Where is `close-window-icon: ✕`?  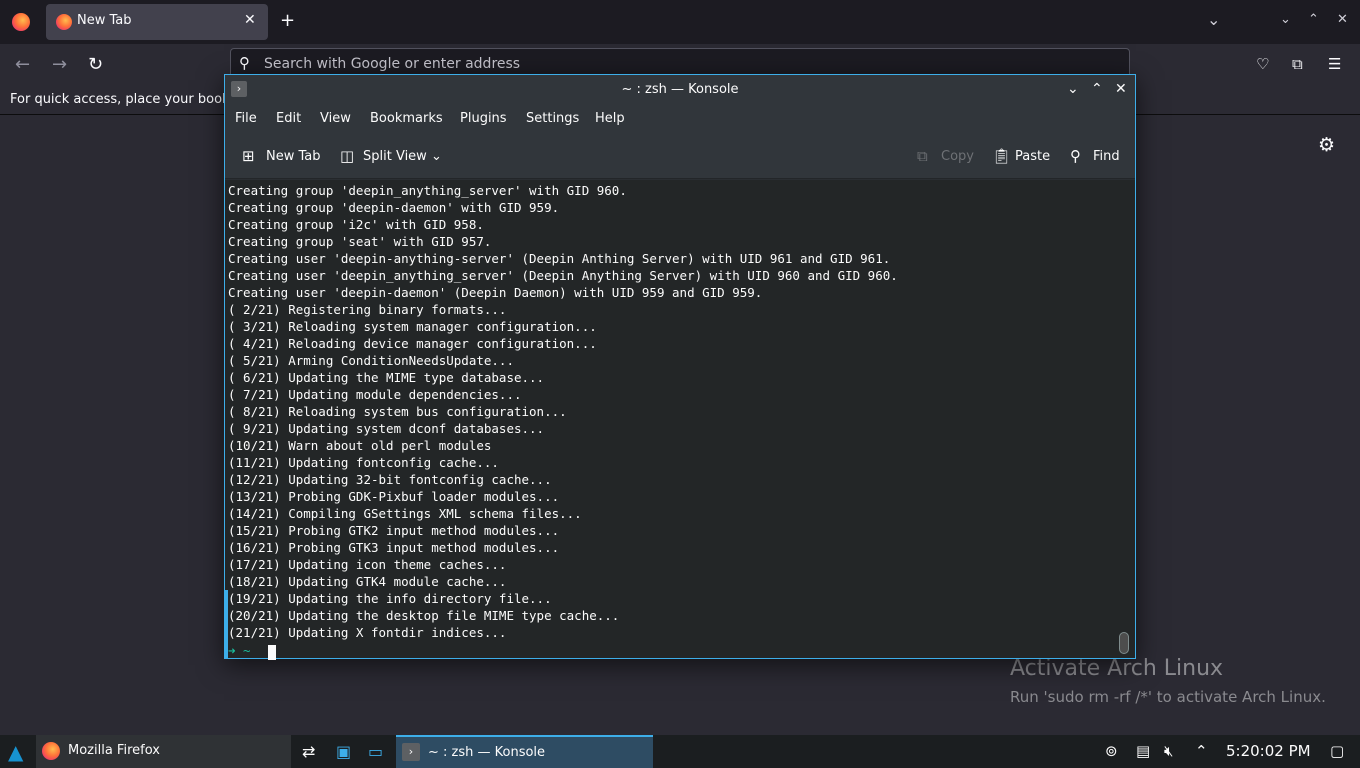
close-window-icon: ✕ is located at coordinates (1342, 19).